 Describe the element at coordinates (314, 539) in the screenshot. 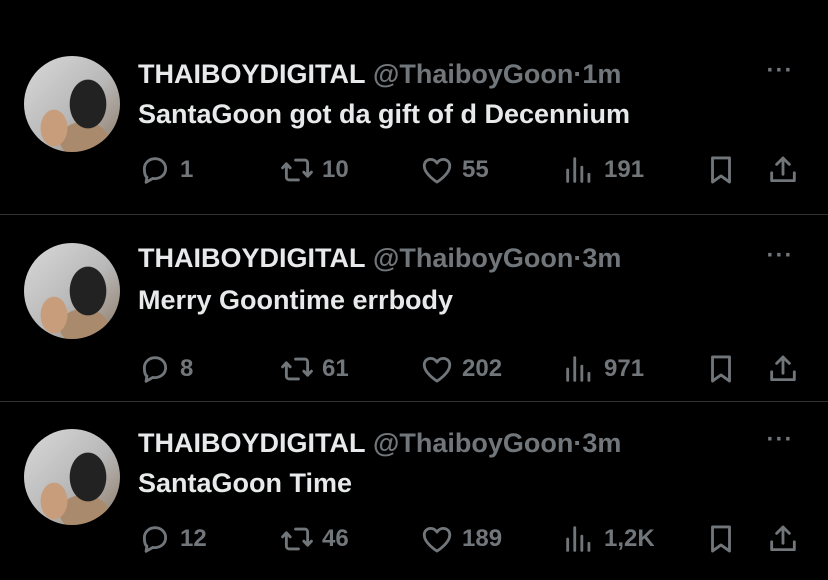

I see `repost-button: 46` at that location.